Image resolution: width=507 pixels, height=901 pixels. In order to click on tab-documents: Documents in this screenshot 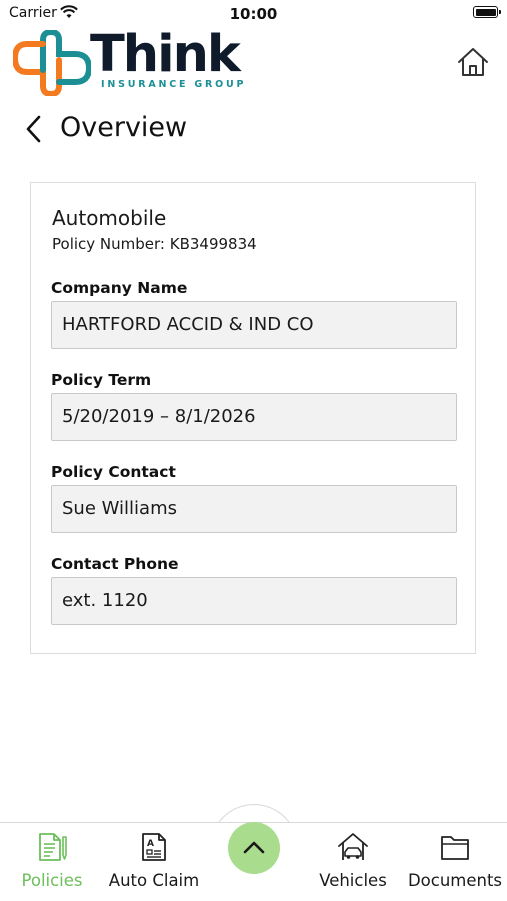, I will do `click(455, 862)`.